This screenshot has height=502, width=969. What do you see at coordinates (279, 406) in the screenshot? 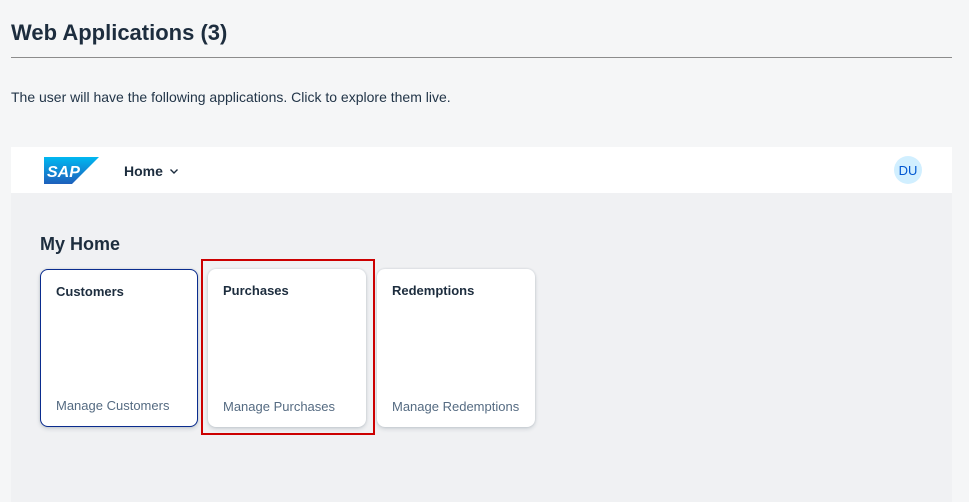
I see `tile-subtitle: Manage Purchases` at bounding box center [279, 406].